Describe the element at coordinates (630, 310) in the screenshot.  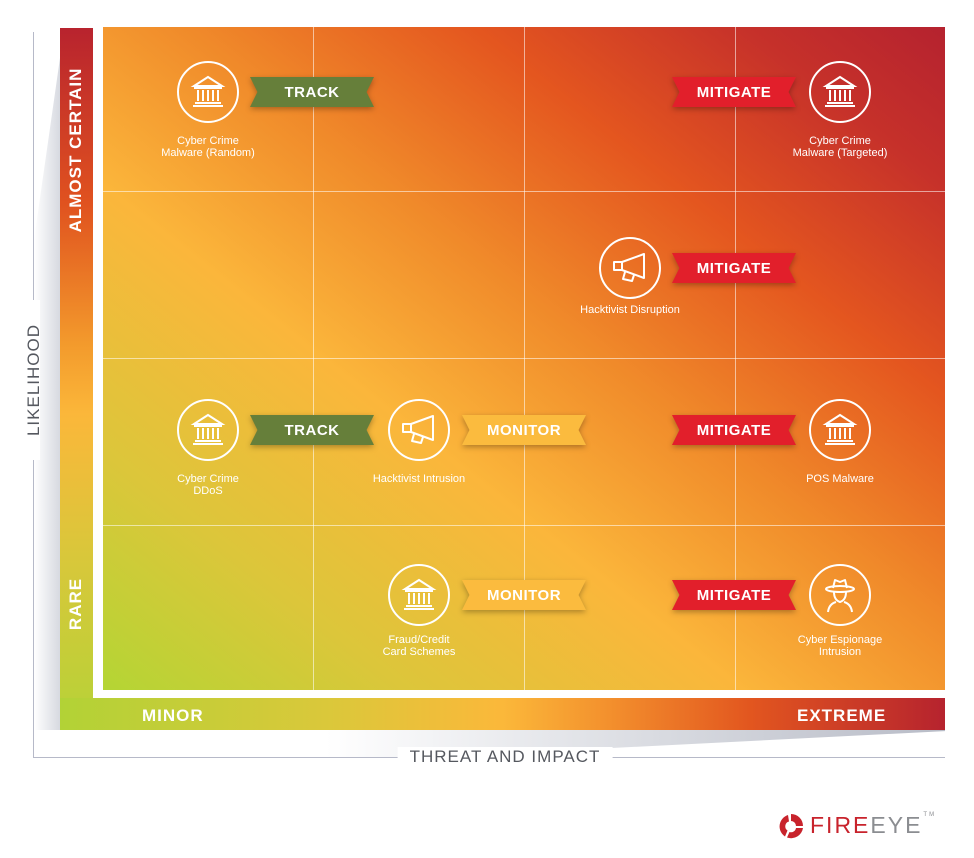
I see `threat-label: Hacktivist Disruption` at that location.